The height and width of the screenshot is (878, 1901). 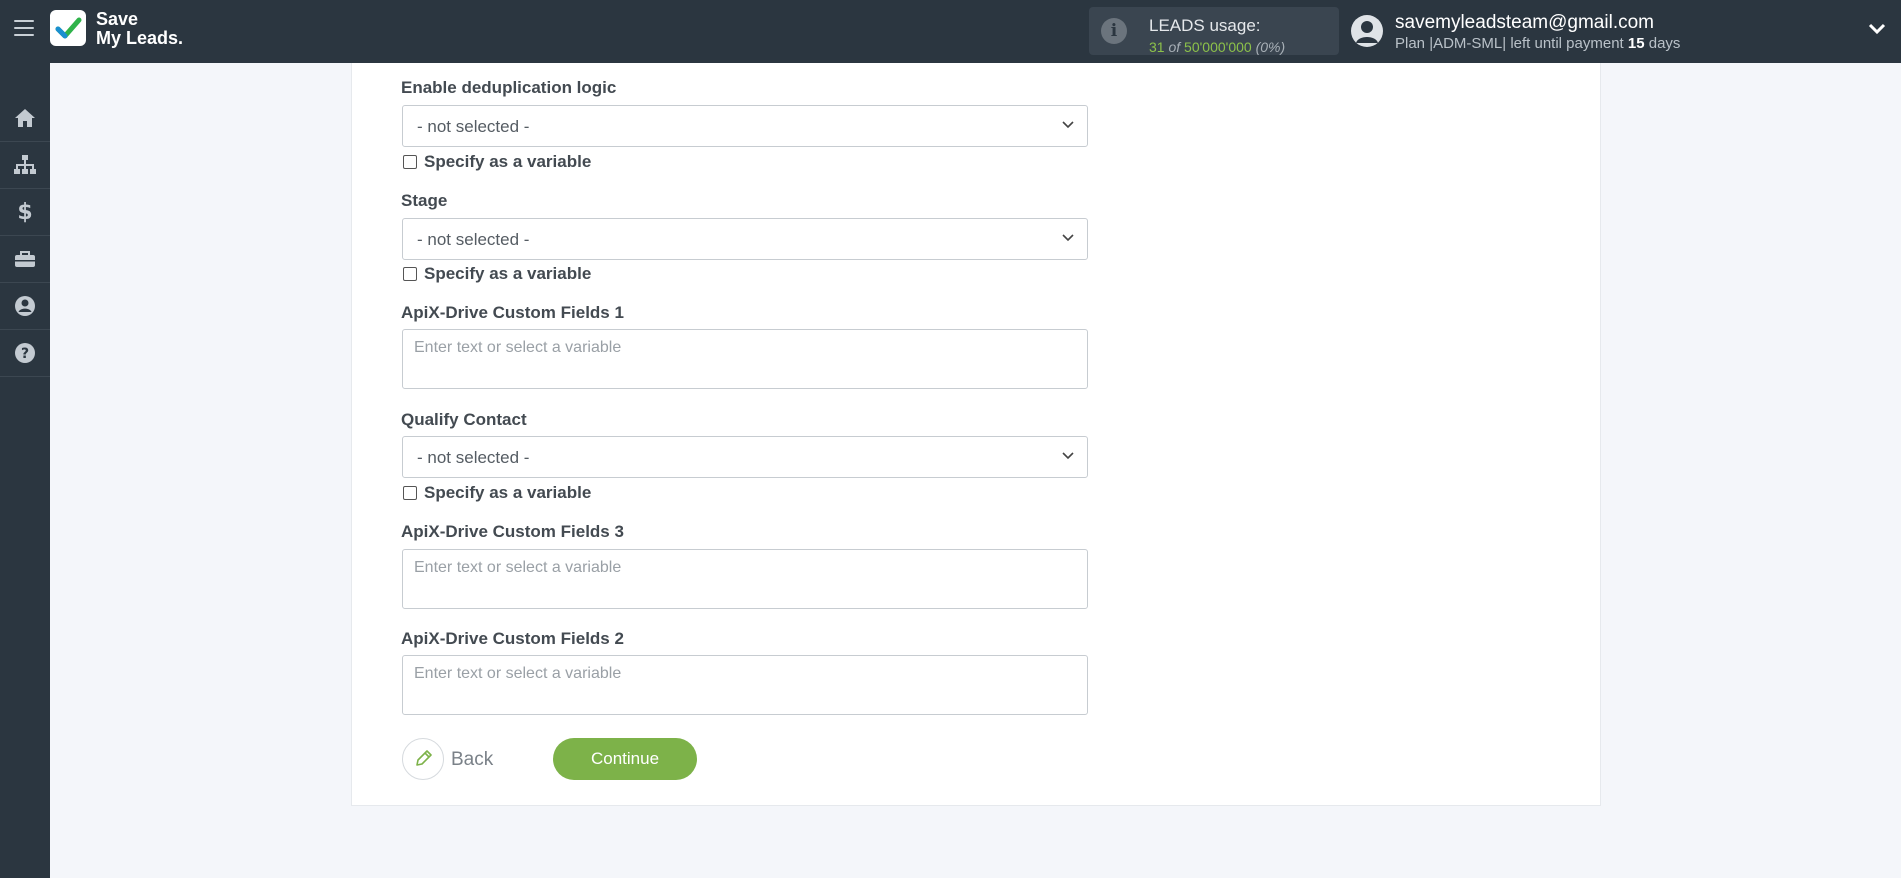 I want to click on back-button, so click(x=423, y=759).